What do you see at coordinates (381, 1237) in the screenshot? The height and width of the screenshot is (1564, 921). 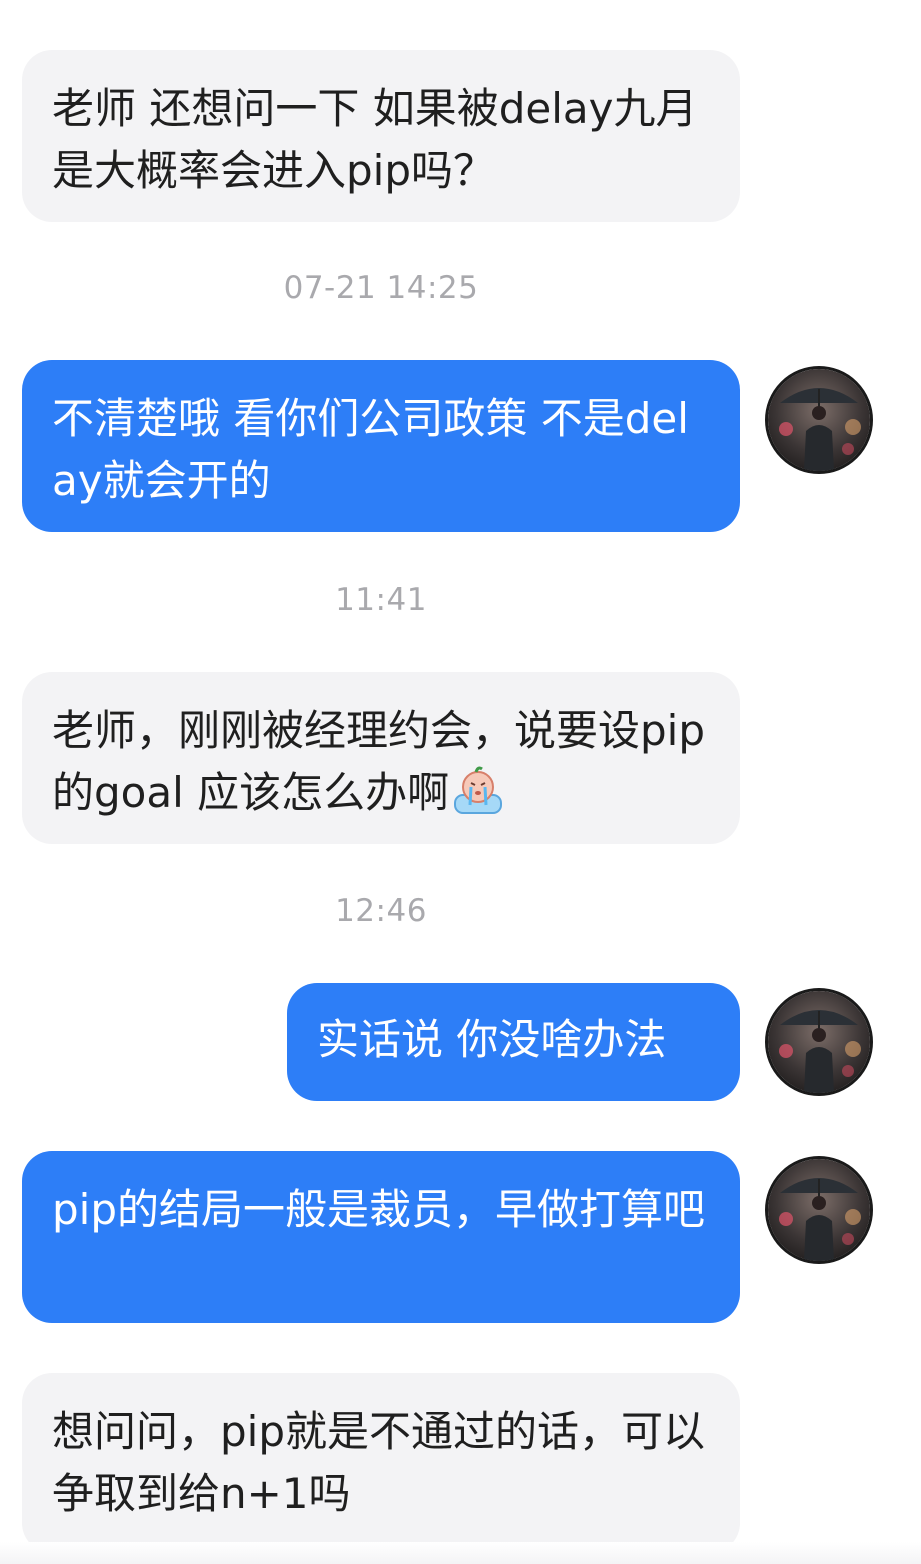 I see `outgoing-message-bubble: pip的结局一般是裁员，早做打算吧` at bounding box center [381, 1237].